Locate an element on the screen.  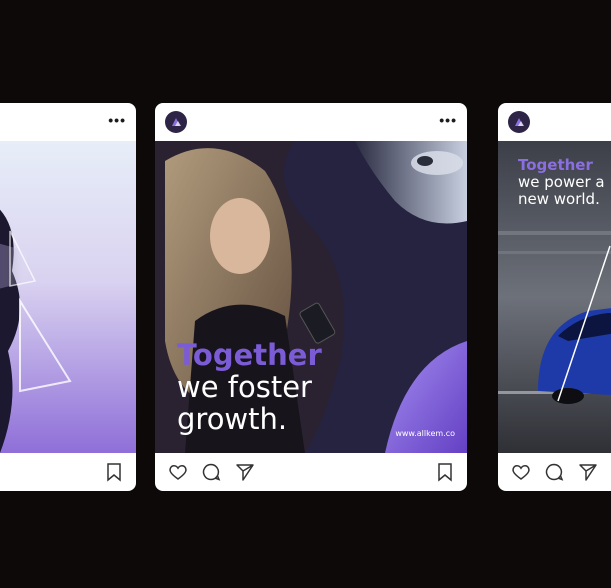
headline-line-2: growth. is located at coordinates (232, 419).